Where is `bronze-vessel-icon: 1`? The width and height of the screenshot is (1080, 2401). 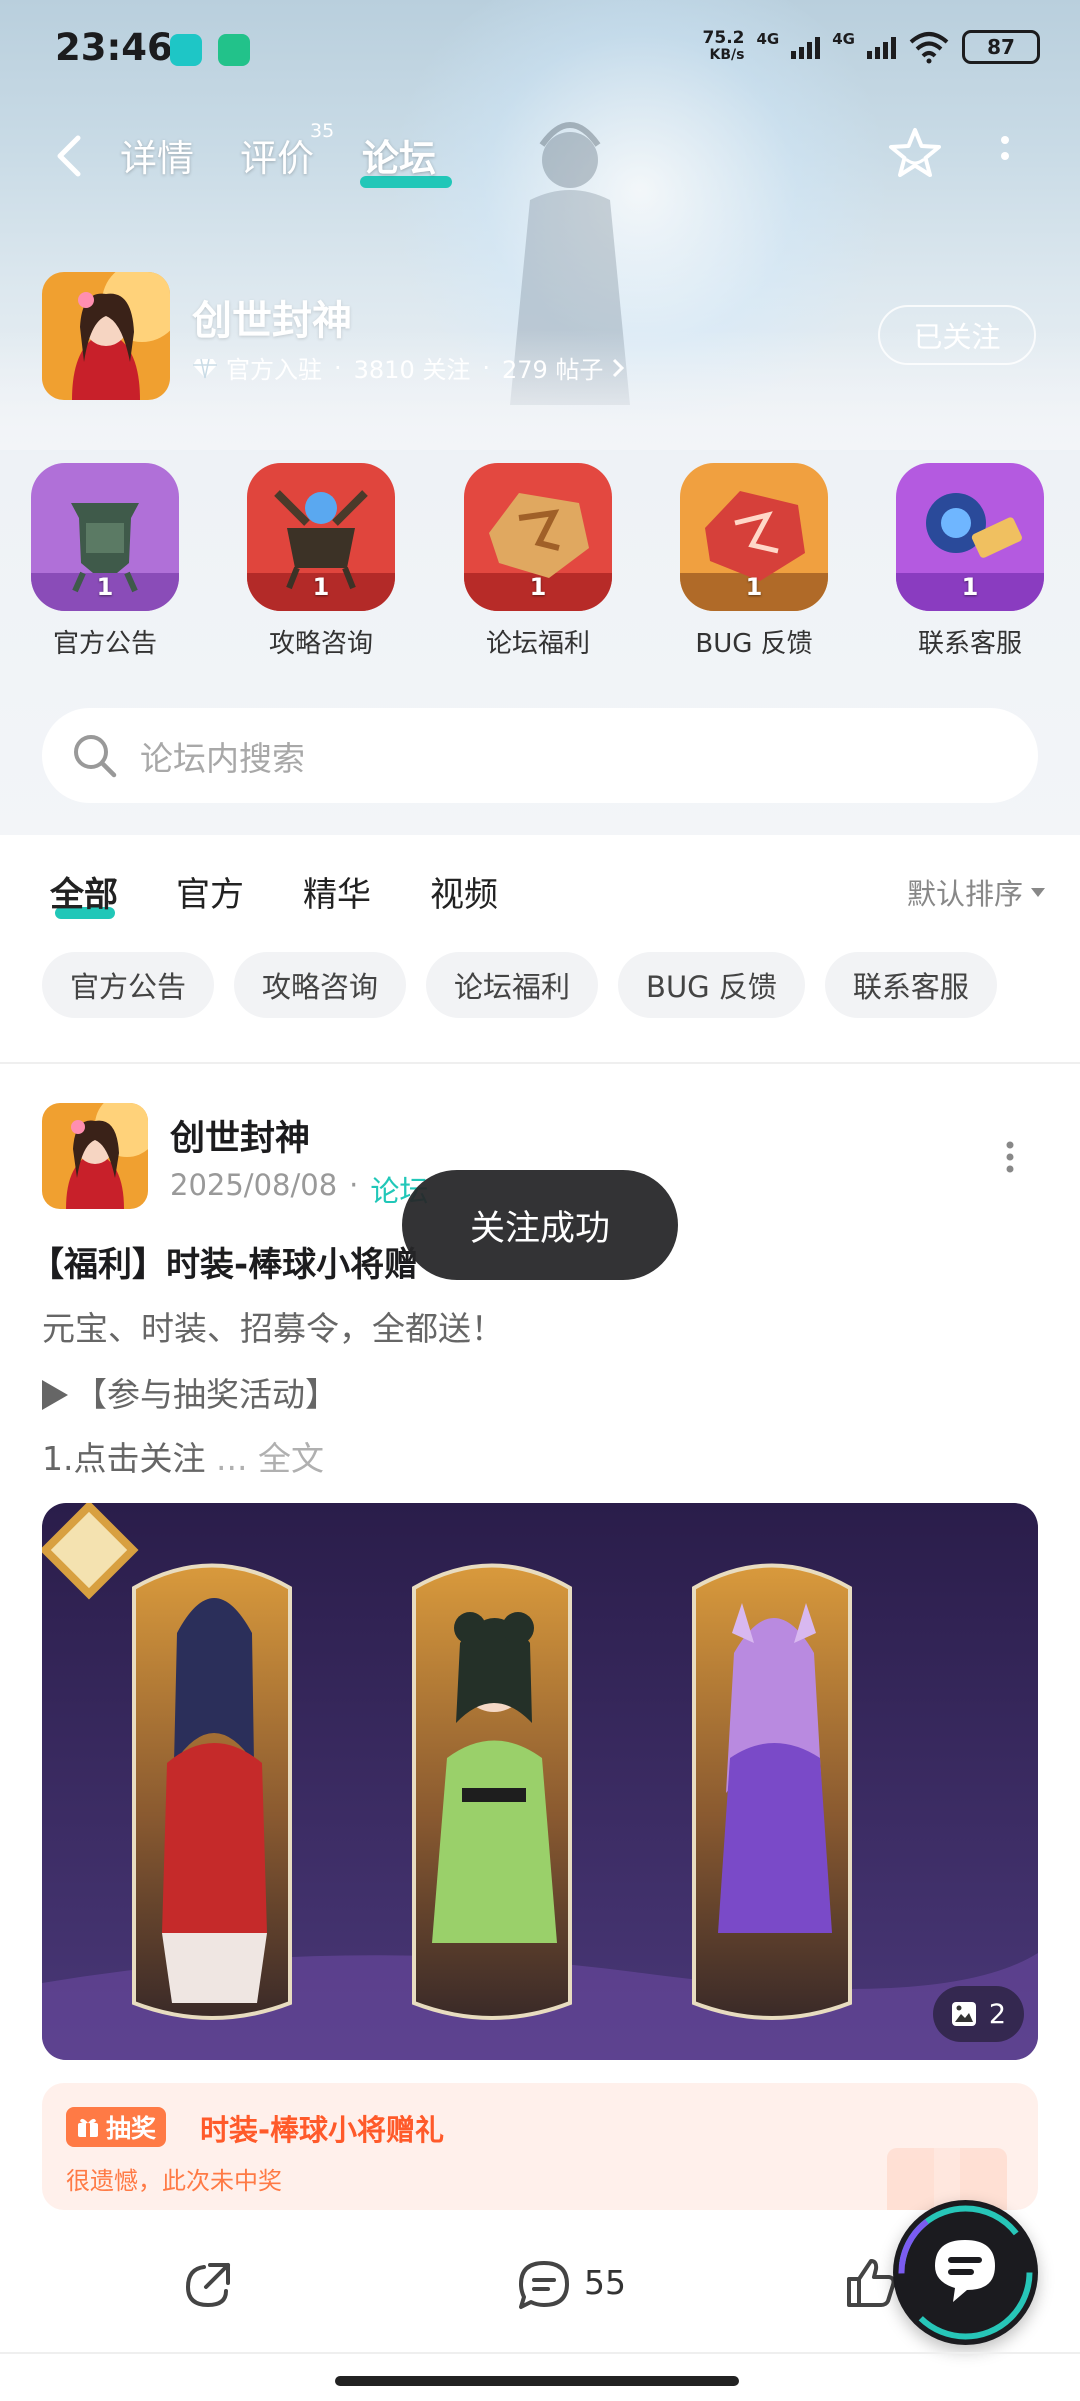 bronze-vessel-icon: 1 is located at coordinates (105, 537).